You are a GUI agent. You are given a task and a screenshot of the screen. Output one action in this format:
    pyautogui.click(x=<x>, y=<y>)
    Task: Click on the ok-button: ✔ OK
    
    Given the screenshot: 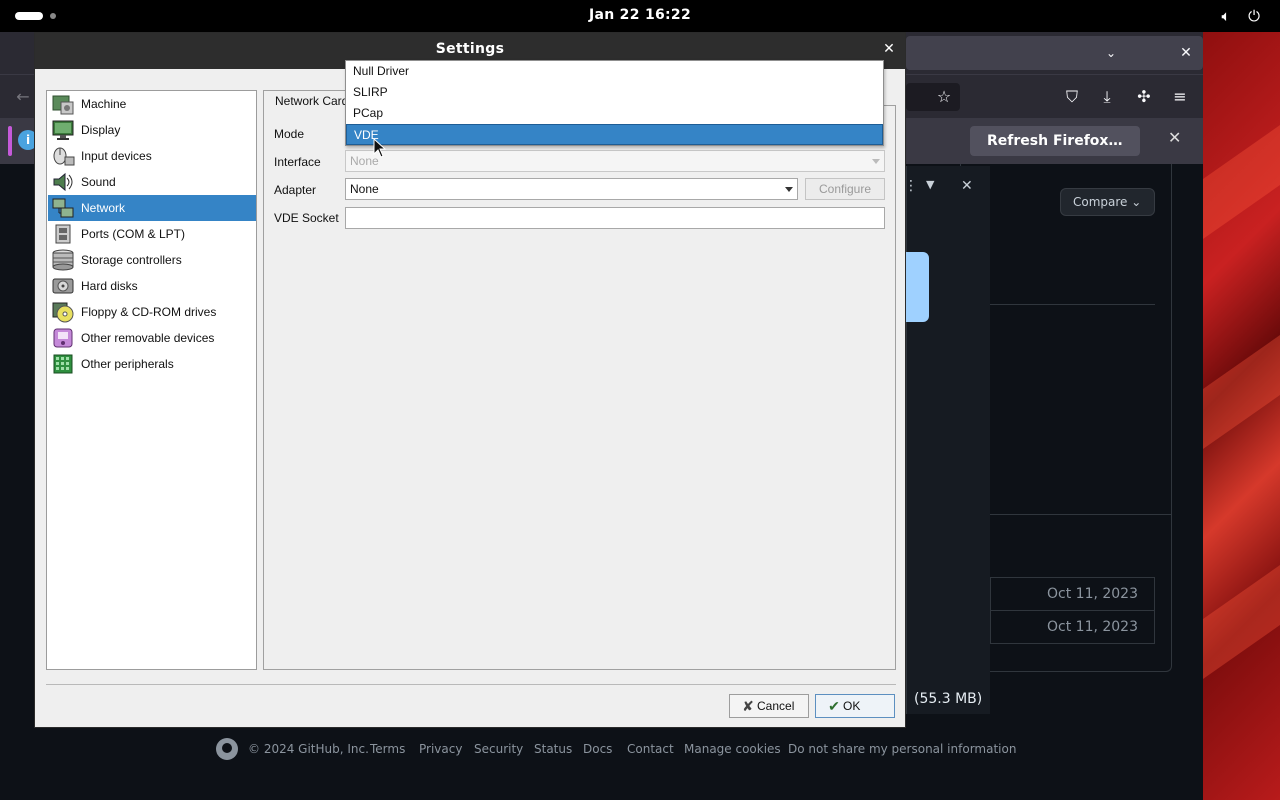 What is the action you would take?
    pyautogui.click(x=855, y=706)
    